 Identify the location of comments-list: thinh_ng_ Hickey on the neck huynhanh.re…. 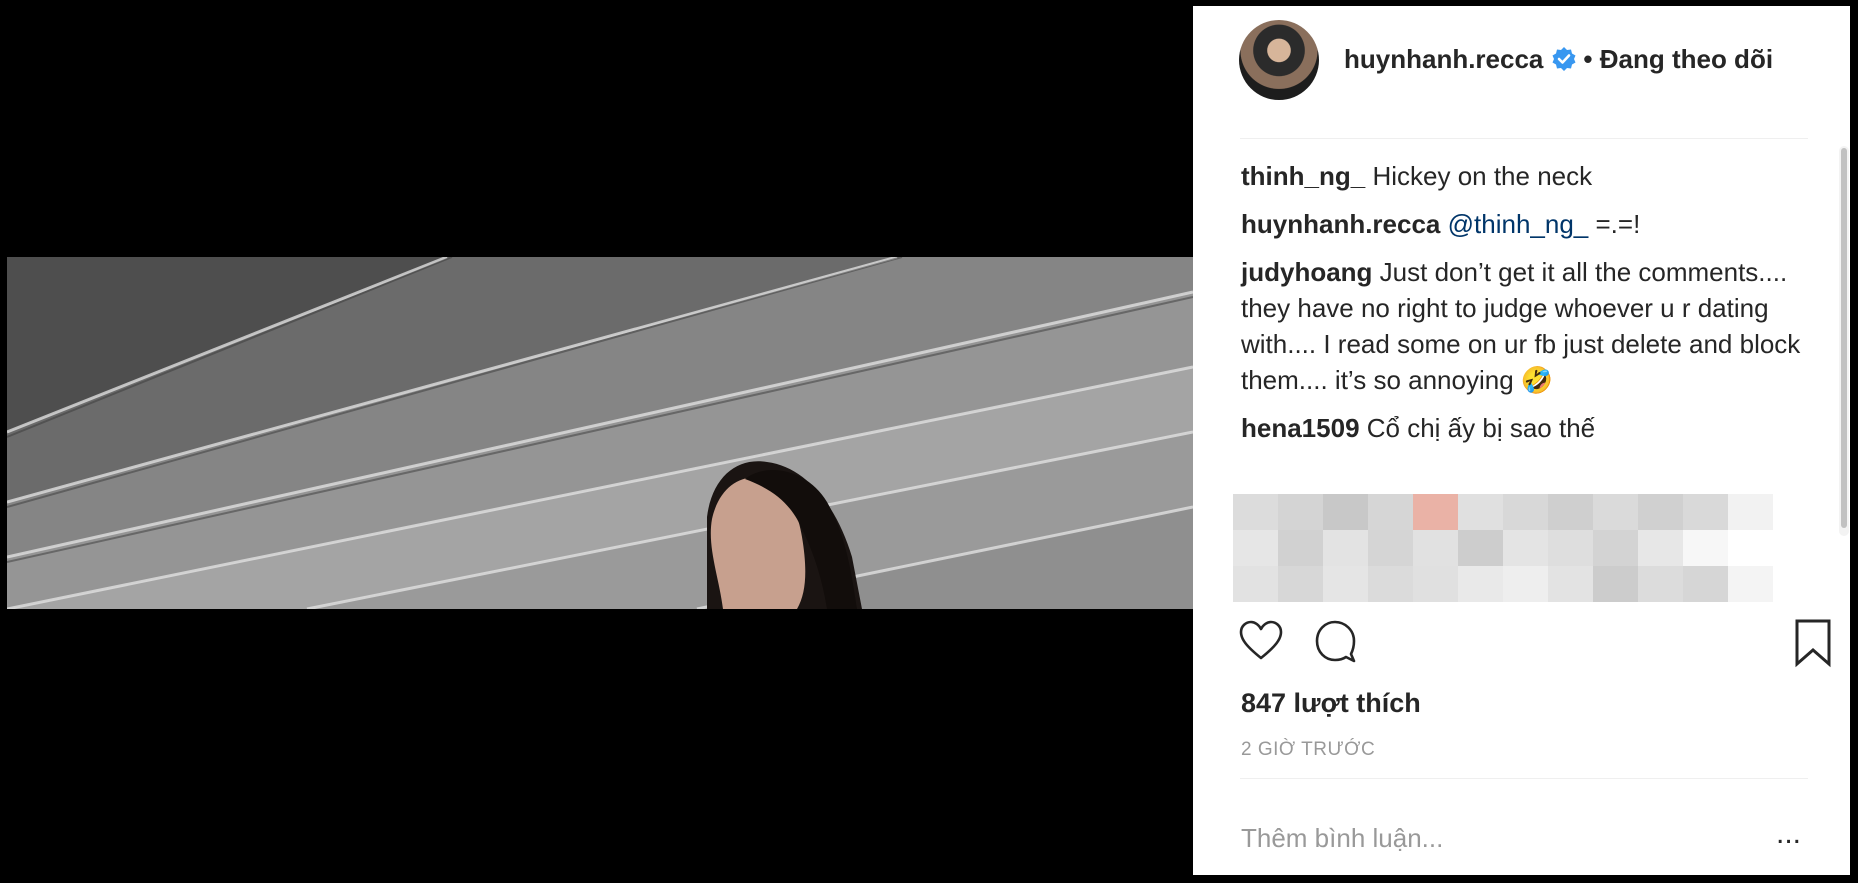
(1521, 308).